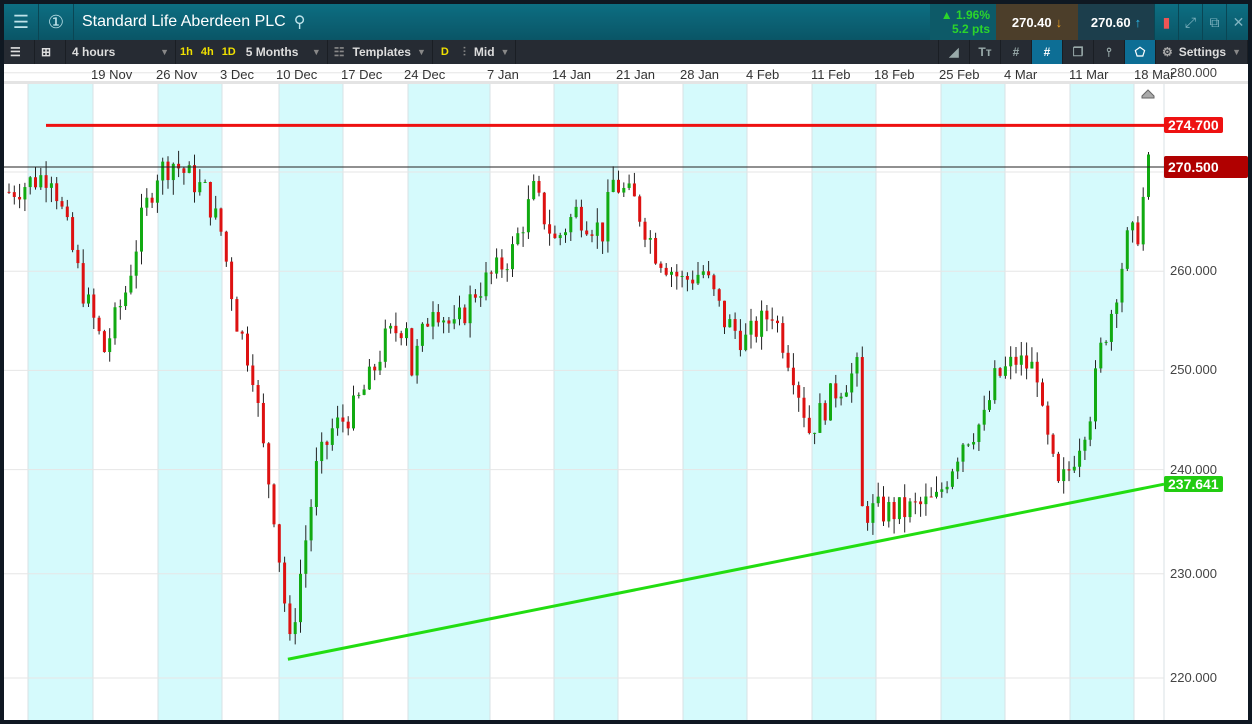  I want to click on indicator-icon: ⫯, so click(1108, 52).